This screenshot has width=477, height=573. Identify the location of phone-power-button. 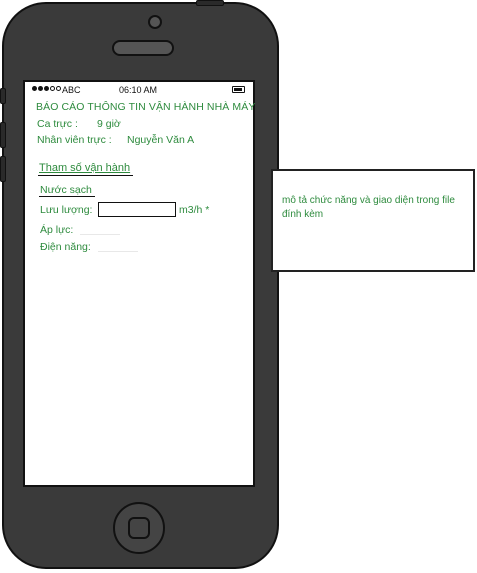
(210, 3).